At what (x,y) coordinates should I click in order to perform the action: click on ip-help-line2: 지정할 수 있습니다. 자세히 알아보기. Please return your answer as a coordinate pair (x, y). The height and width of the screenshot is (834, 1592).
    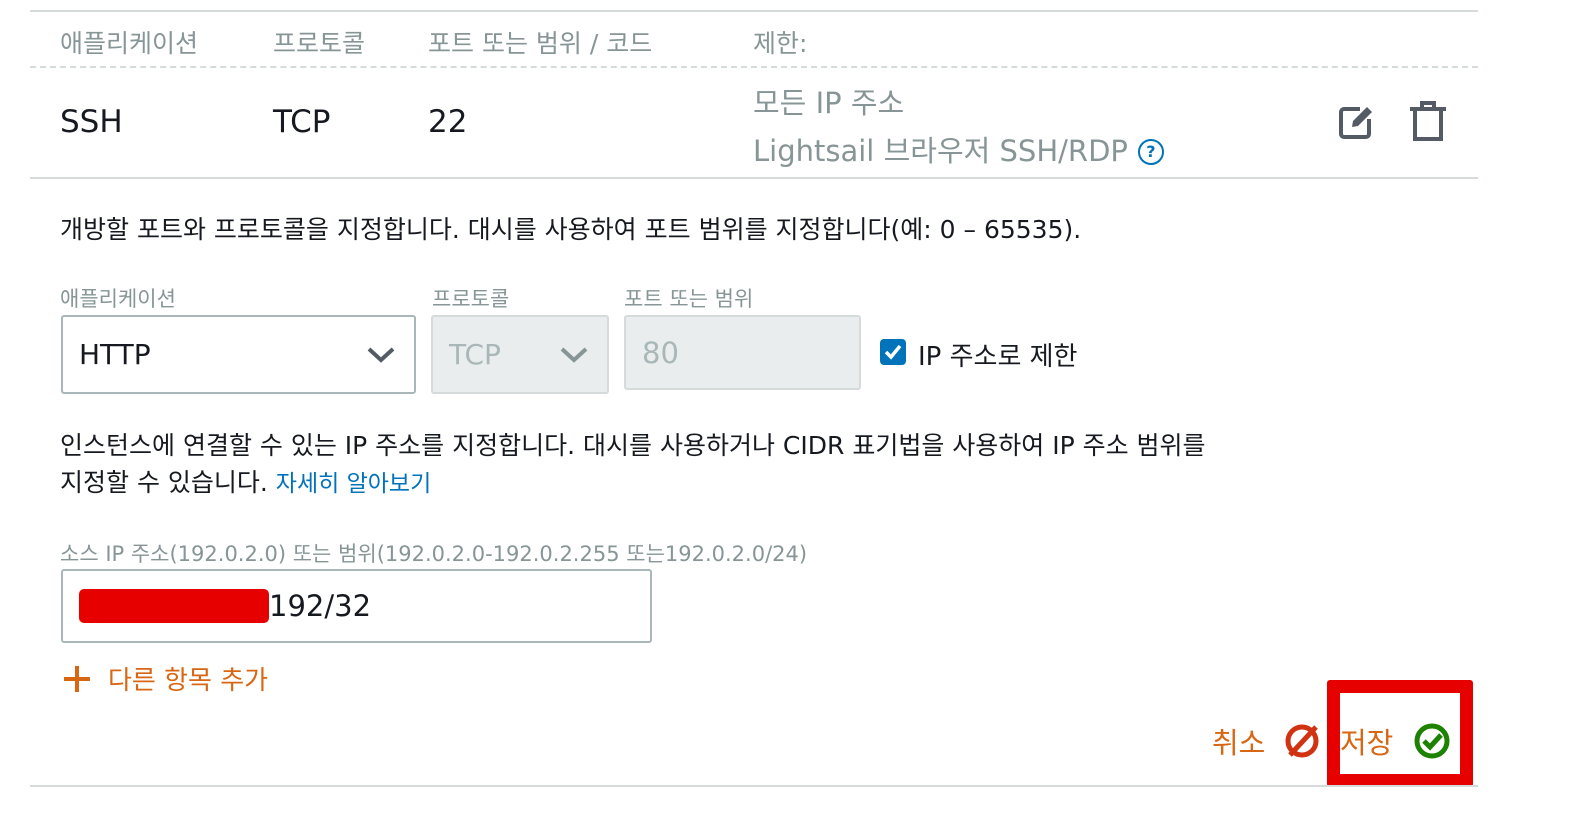
    Looking at the image, I should click on (245, 483).